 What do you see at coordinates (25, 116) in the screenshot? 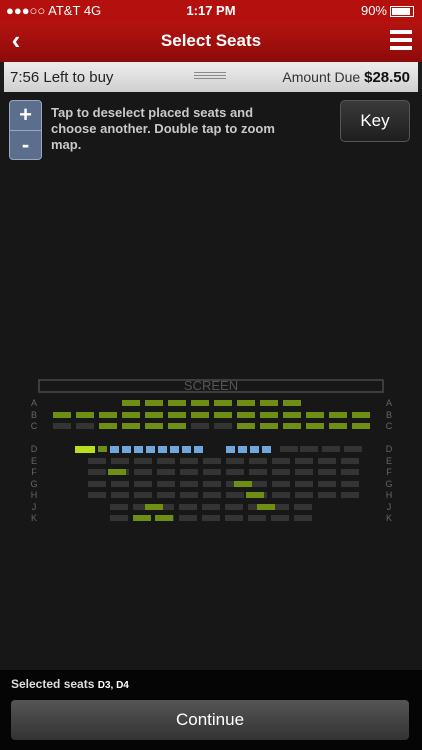
I see `zoom-in-button: +` at bounding box center [25, 116].